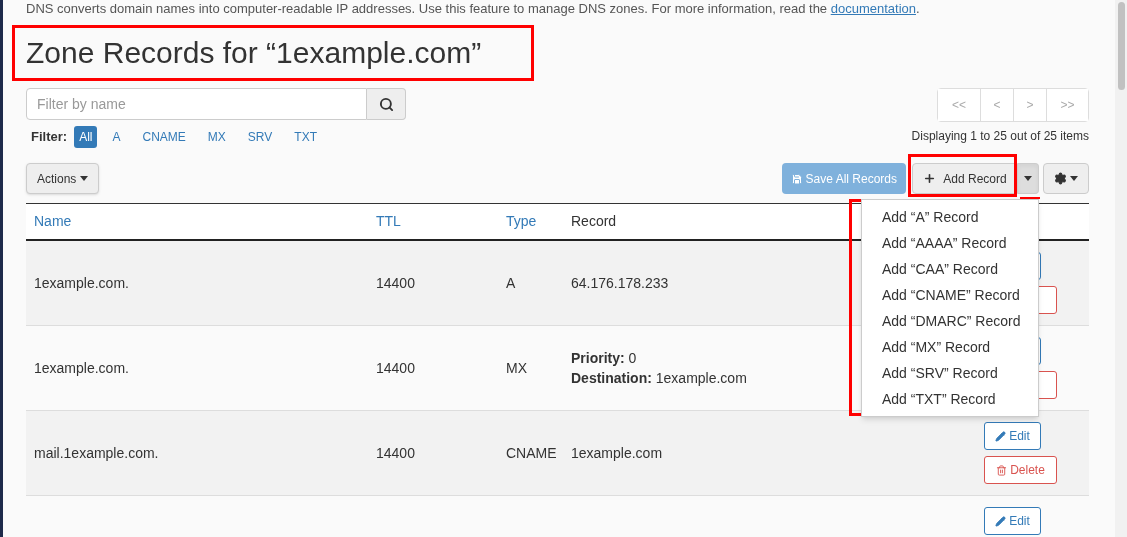  Describe the element at coordinates (216, 137) in the screenshot. I see `filter-option: MX` at that location.